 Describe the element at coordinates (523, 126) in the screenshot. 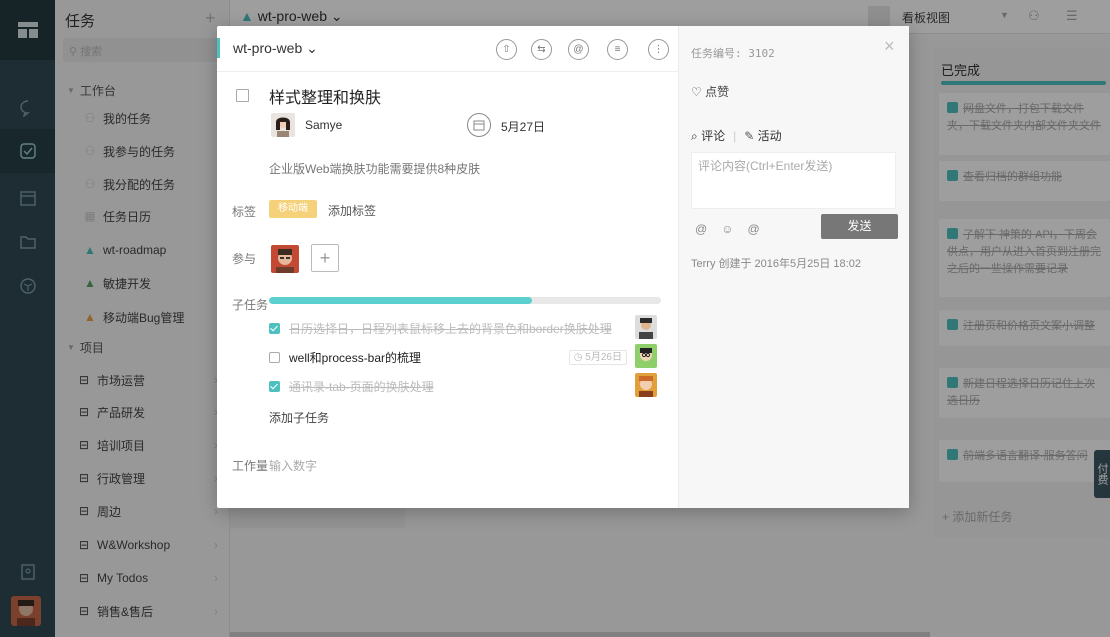

I see `due-date: 5月27日` at that location.